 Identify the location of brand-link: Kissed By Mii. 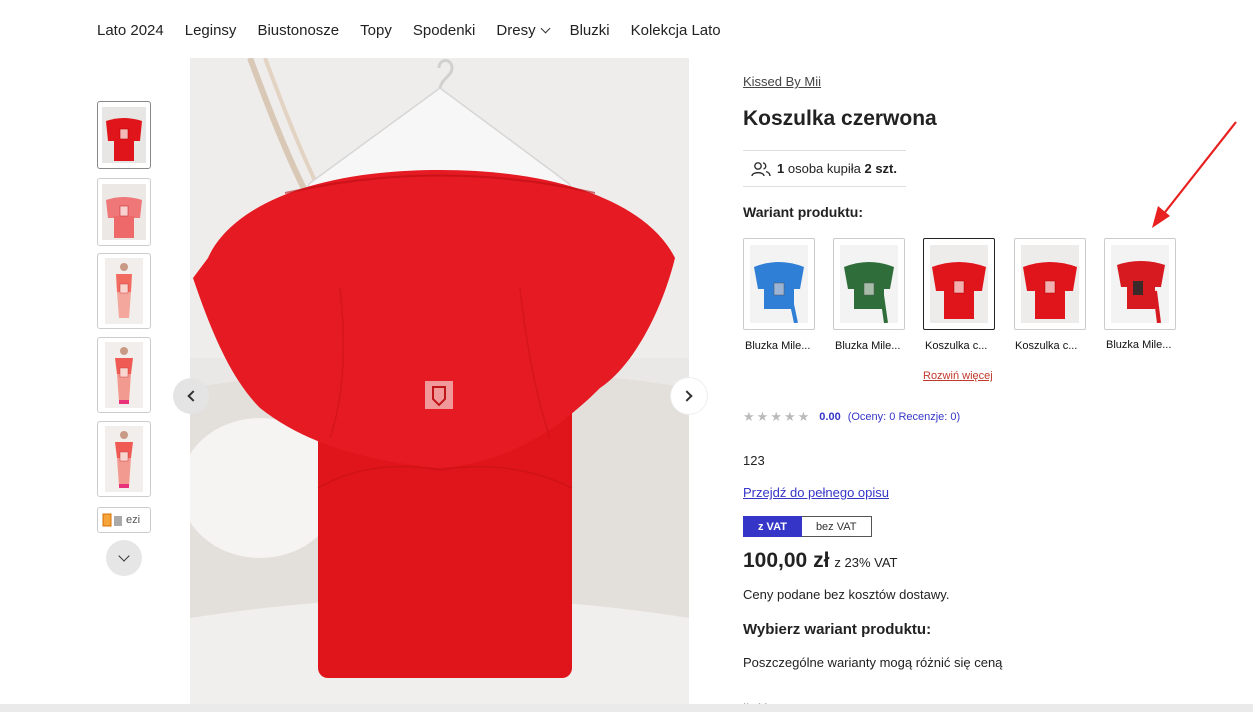
(782, 81).